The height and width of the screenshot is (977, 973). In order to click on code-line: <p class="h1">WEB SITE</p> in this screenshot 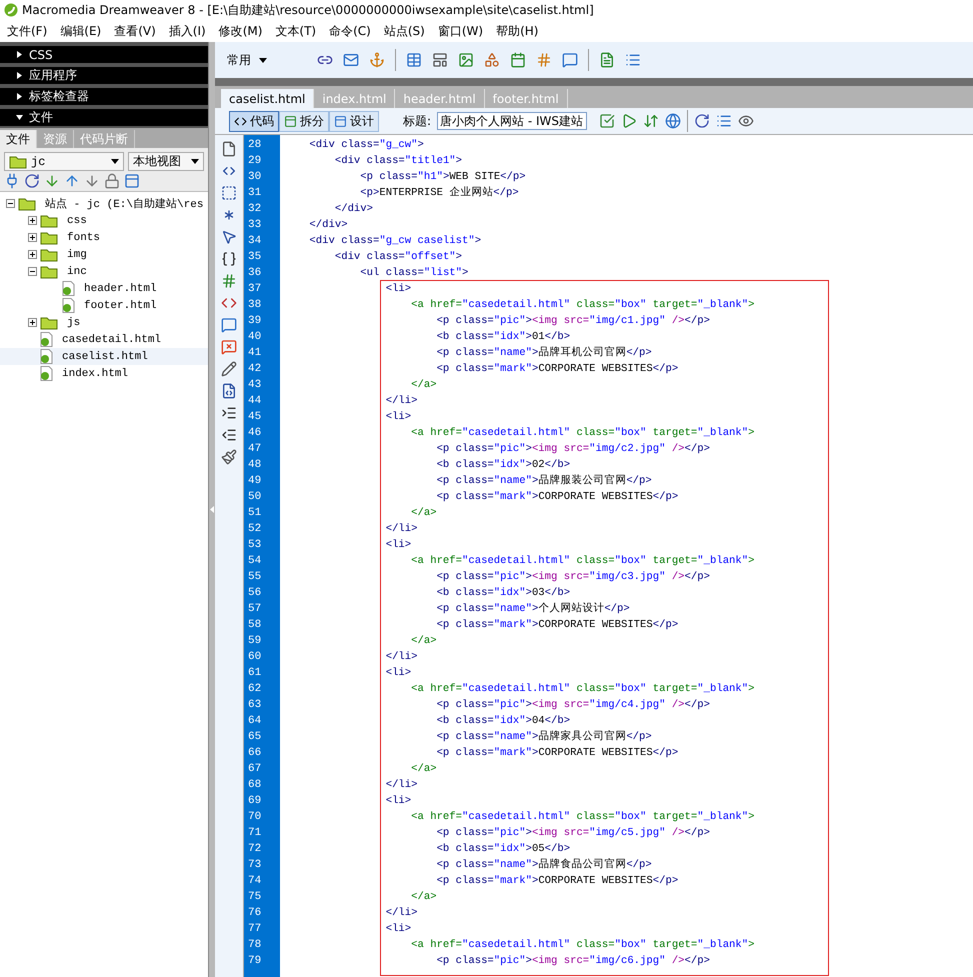, I will do `click(443, 177)`.